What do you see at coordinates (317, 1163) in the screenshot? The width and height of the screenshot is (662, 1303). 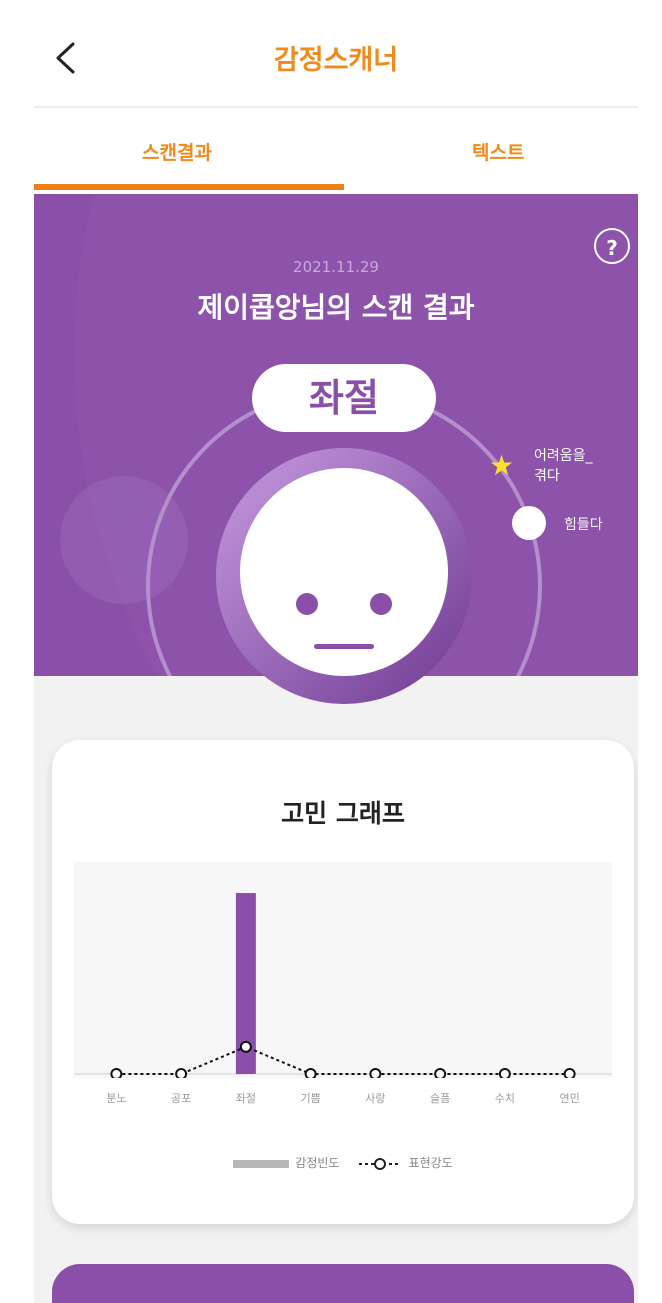 I see `legend-frequency-label: 감정빈도` at bounding box center [317, 1163].